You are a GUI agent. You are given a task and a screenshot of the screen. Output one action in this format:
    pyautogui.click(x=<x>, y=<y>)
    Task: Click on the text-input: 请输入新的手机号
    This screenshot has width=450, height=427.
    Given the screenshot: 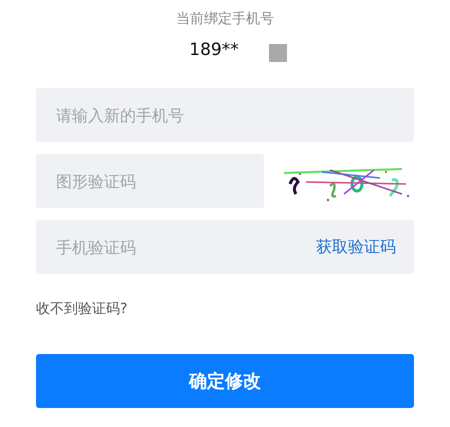 What is the action you would take?
    pyautogui.click(x=225, y=115)
    